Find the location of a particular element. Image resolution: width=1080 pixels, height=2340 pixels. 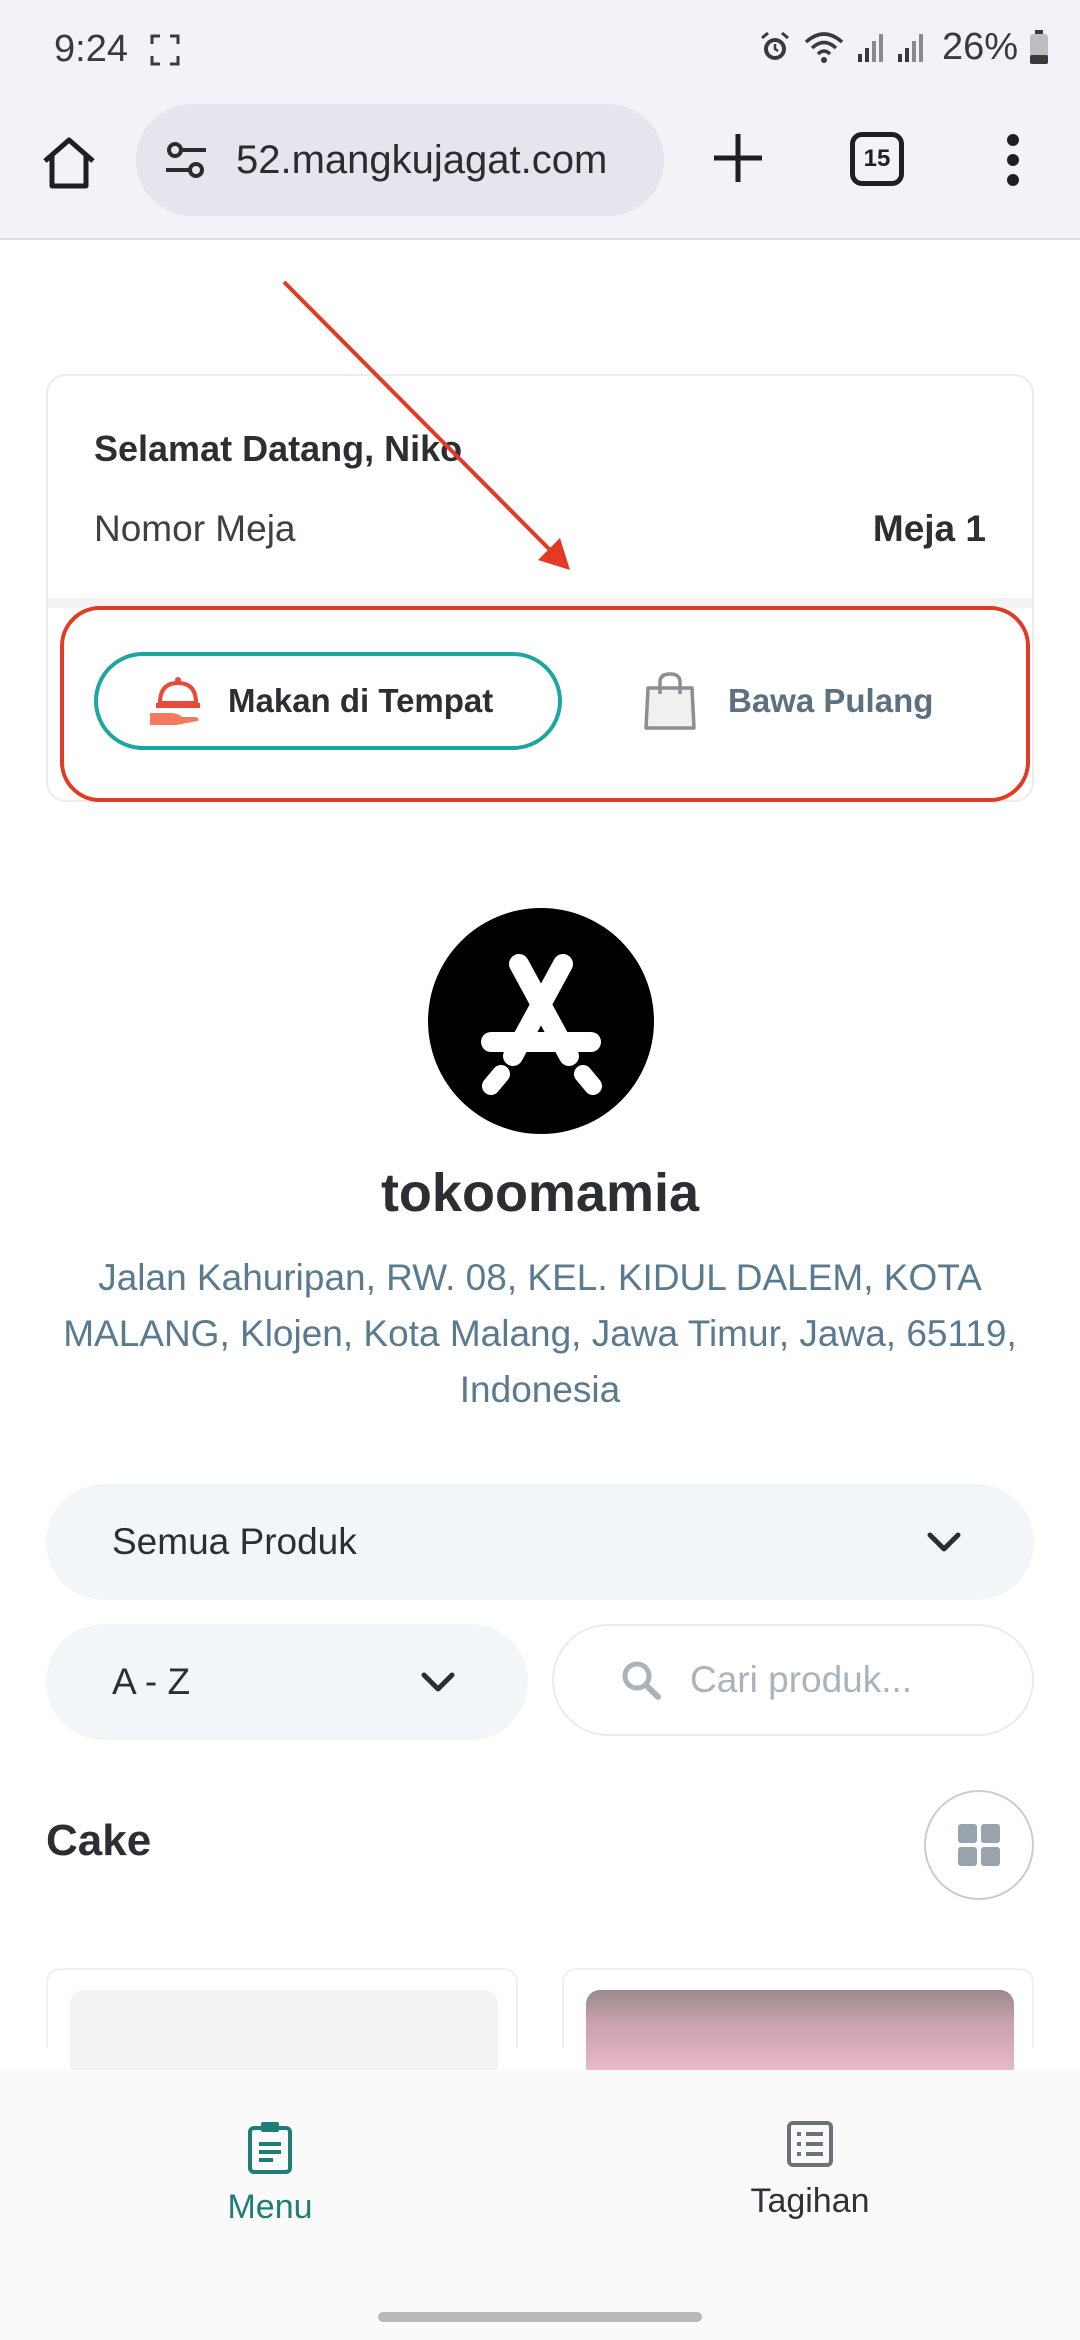

home-button is located at coordinates (69, 163).